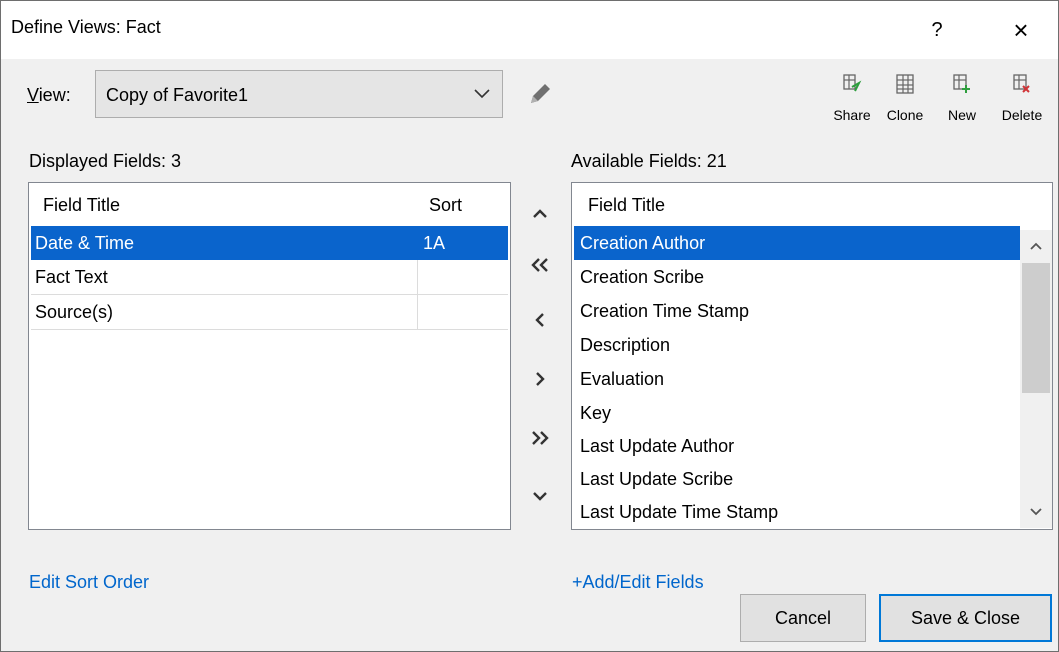  I want to click on title-bar: Define Views: Fact ? ×, so click(529, 30).